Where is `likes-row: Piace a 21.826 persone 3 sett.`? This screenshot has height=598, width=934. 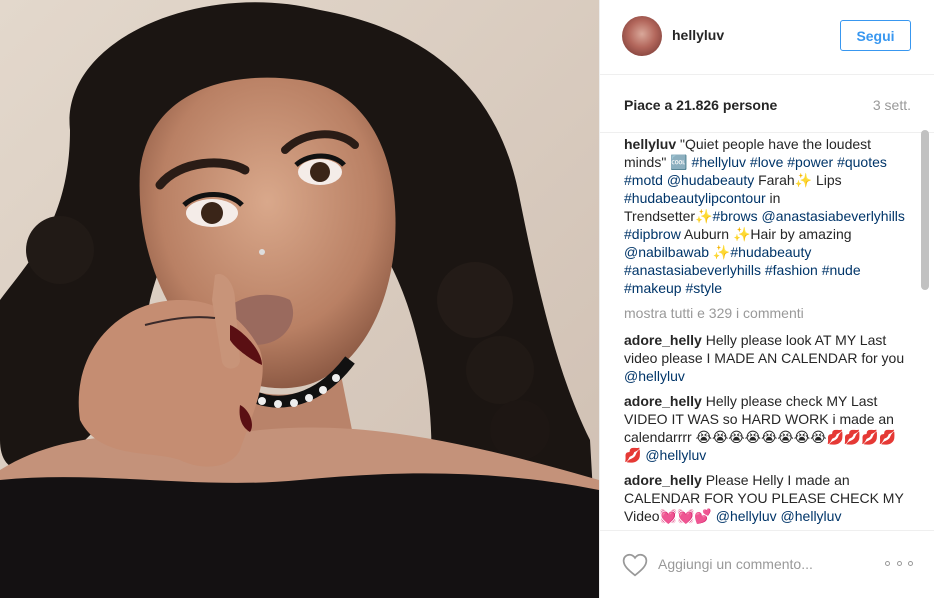 likes-row: Piace a 21.826 persone 3 sett. is located at coordinates (767, 104).